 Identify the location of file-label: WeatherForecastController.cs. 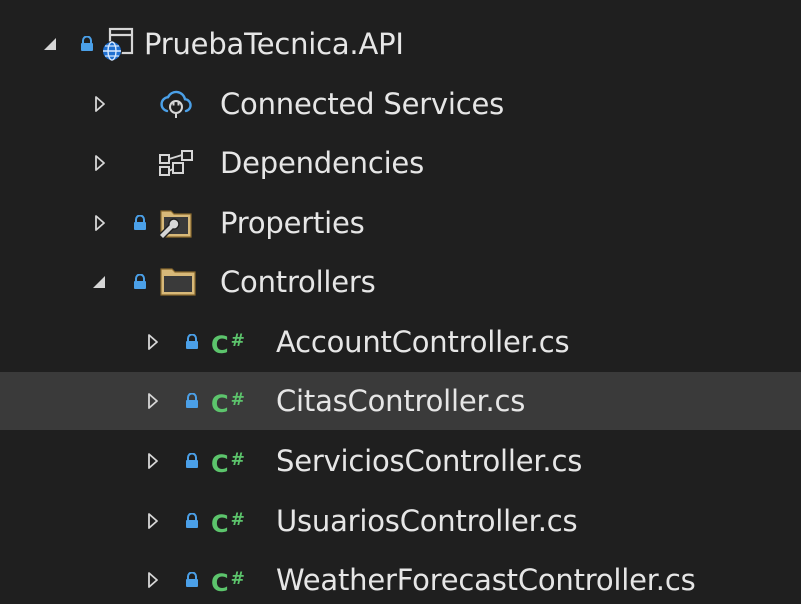
(486, 580).